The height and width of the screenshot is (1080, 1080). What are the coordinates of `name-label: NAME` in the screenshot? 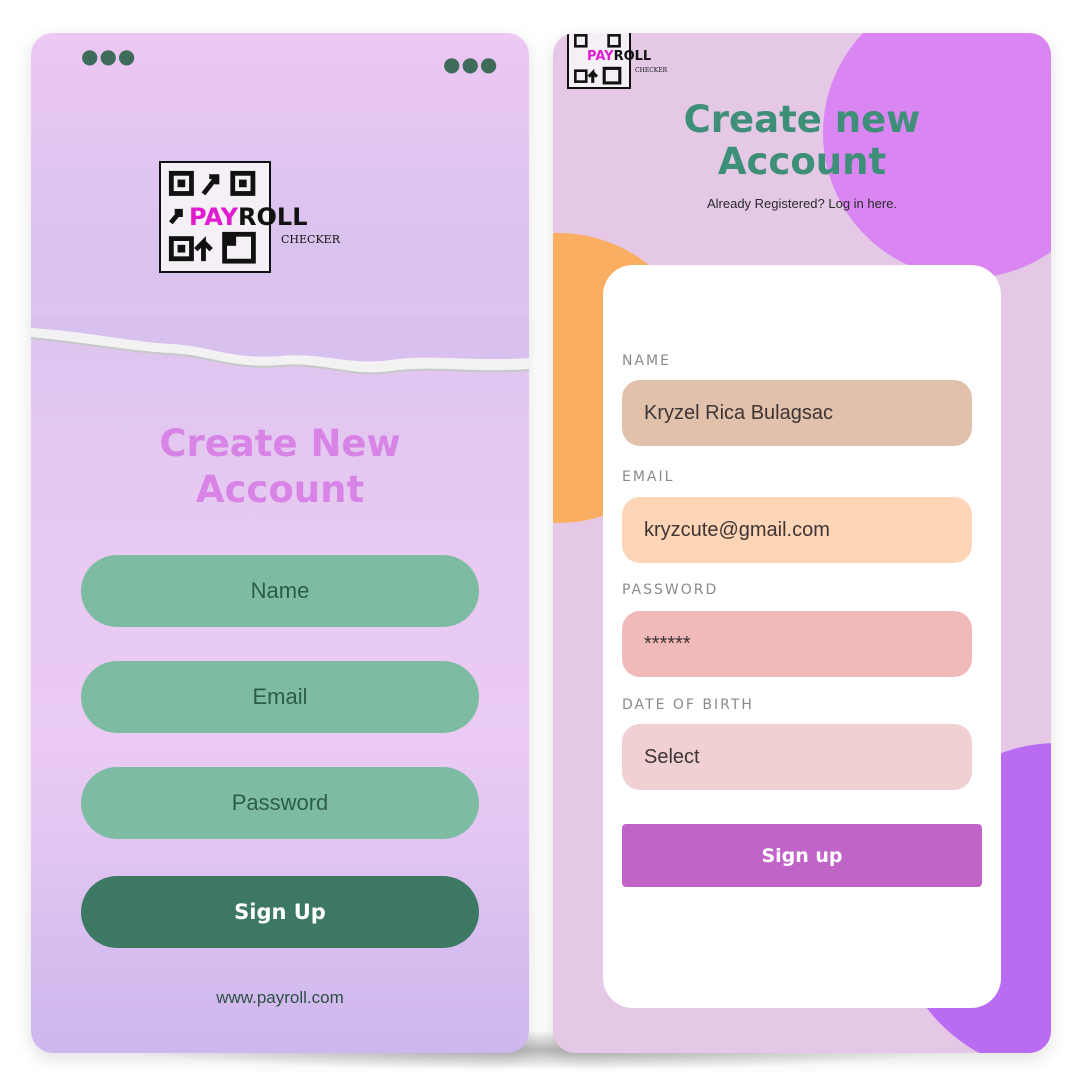 It's located at (646, 361).